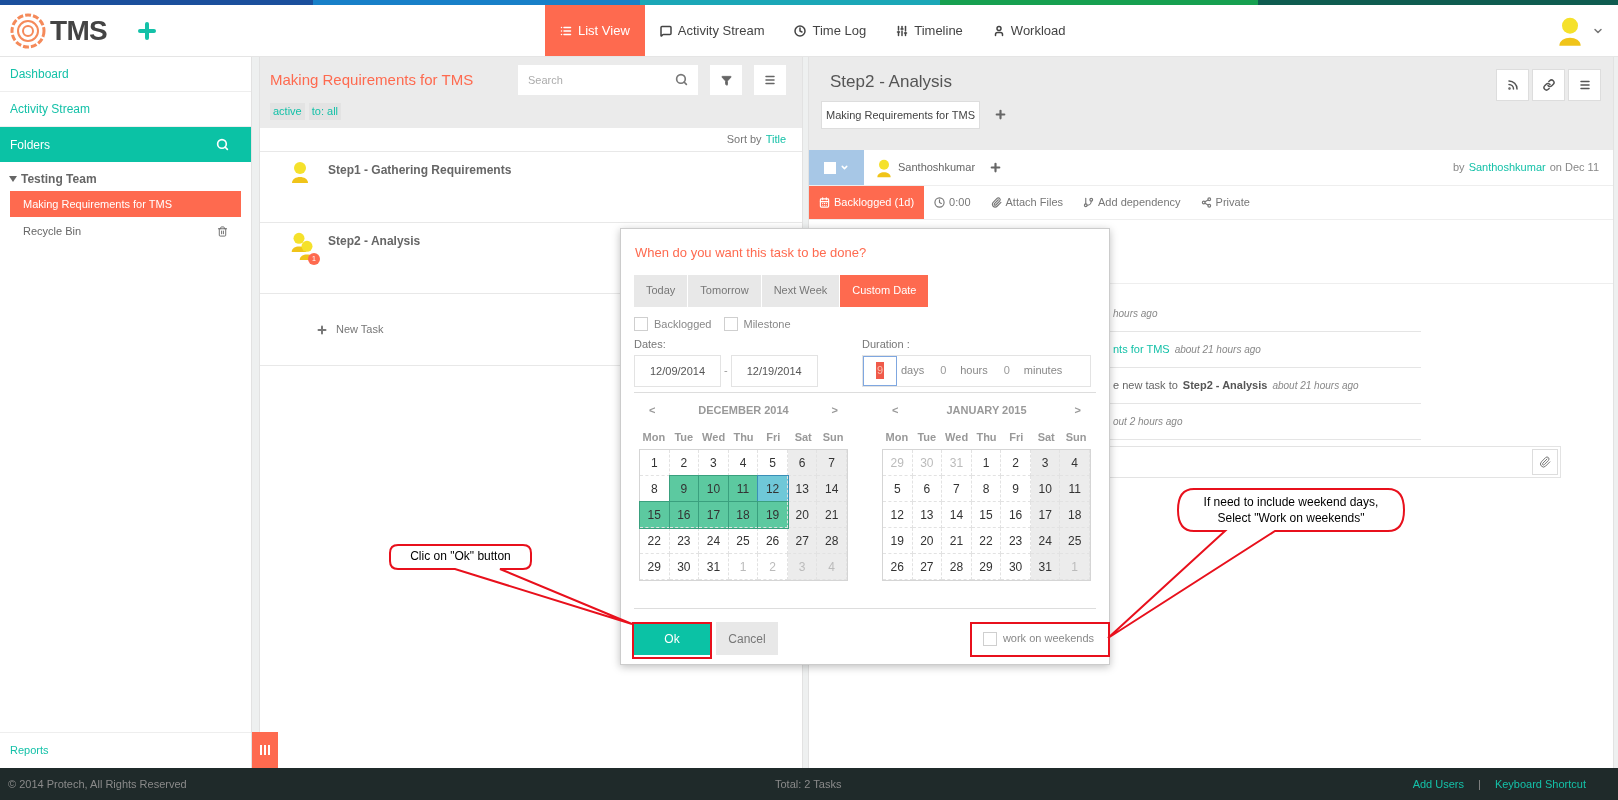 This screenshot has width=1618, height=800. I want to click on end-date-field: 12/19/2014, so click(774, 370).